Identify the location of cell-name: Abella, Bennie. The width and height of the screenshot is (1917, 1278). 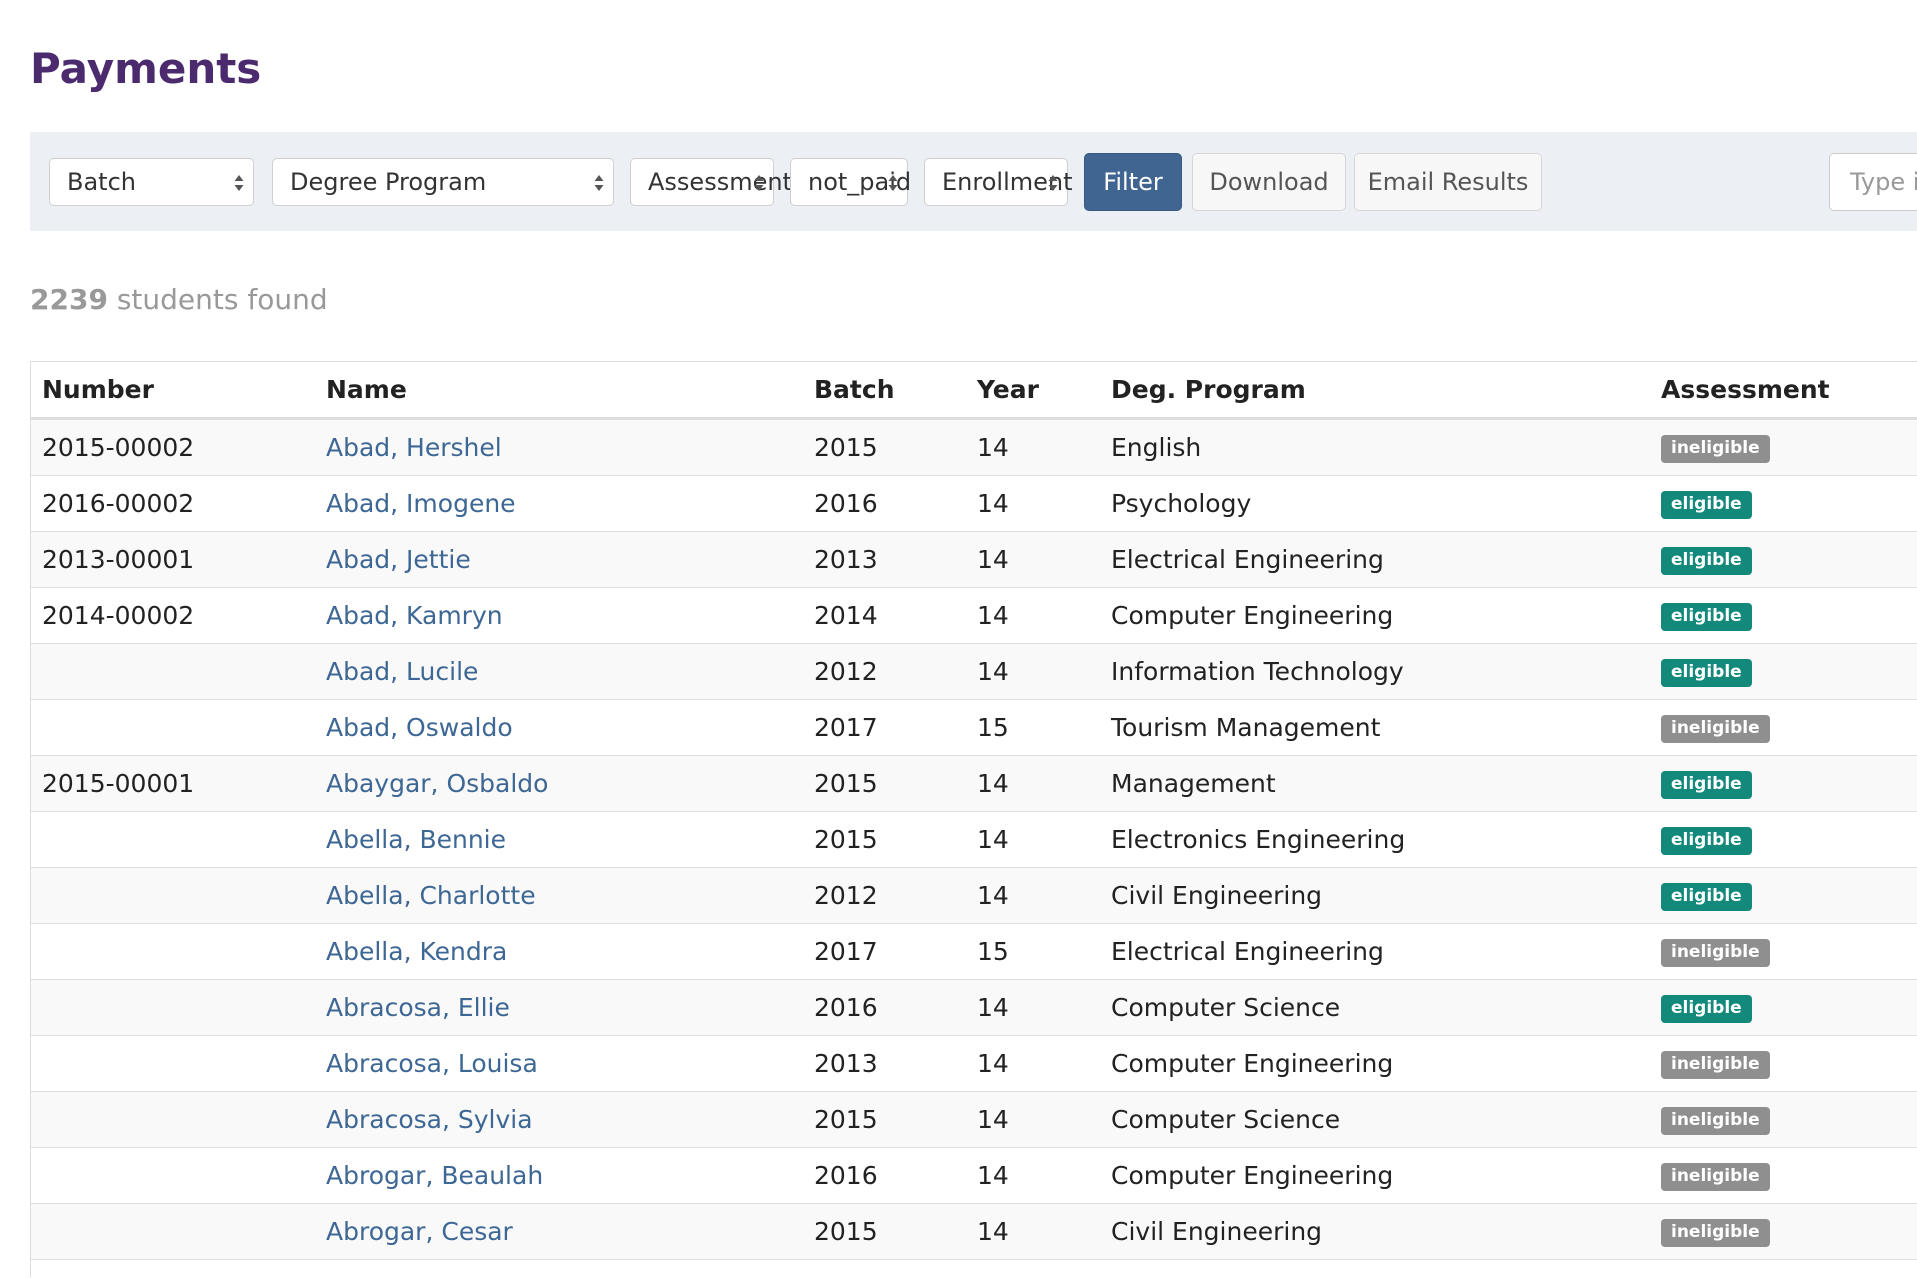
(559, 839).